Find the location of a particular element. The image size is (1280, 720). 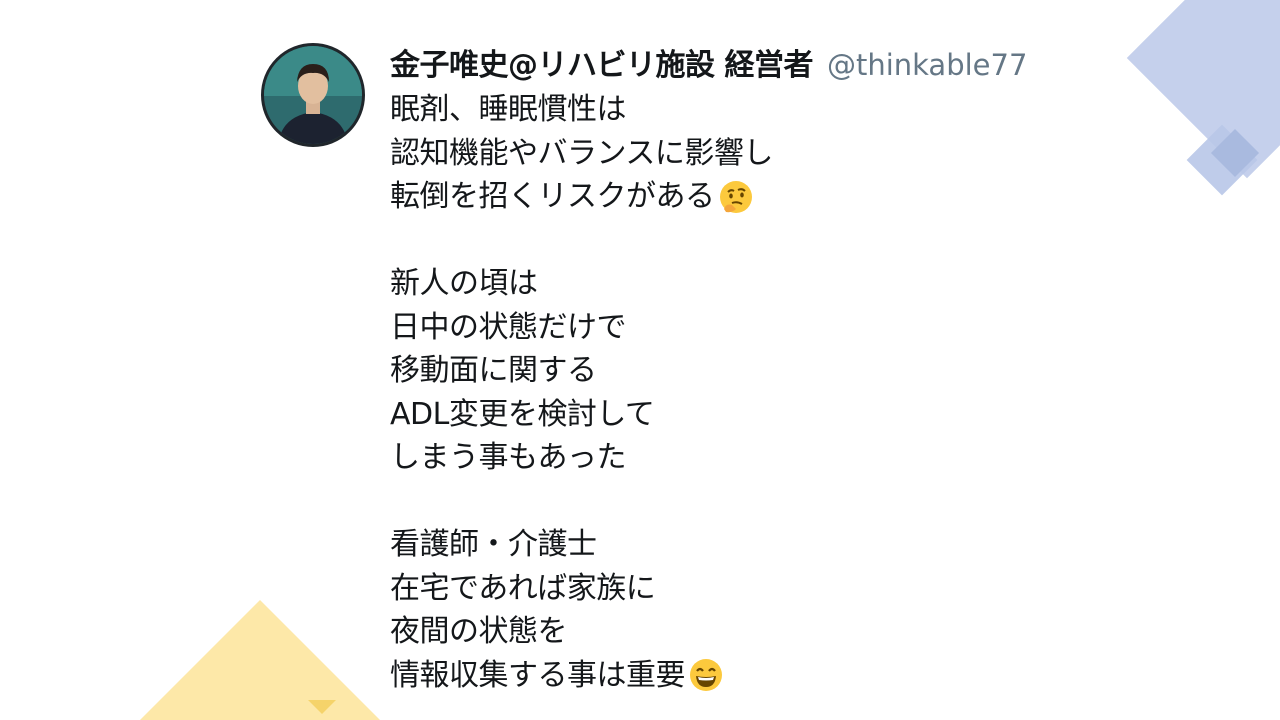

tweet-line: 新人の頃は is located at coordinates (464, 283).